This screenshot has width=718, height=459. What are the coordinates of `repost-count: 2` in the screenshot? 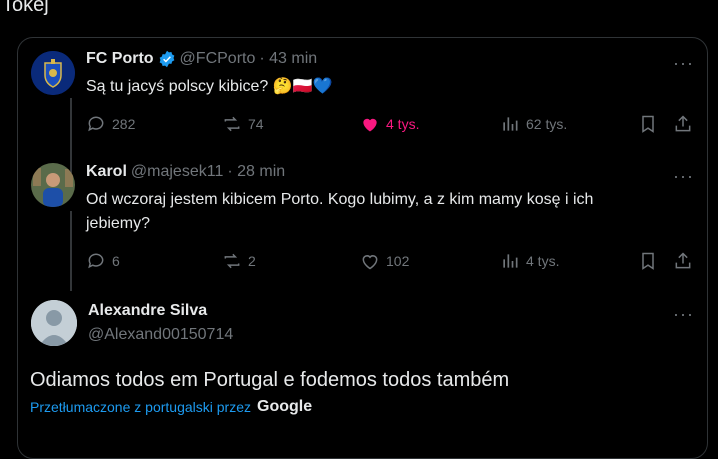 It's located at (252, 261).